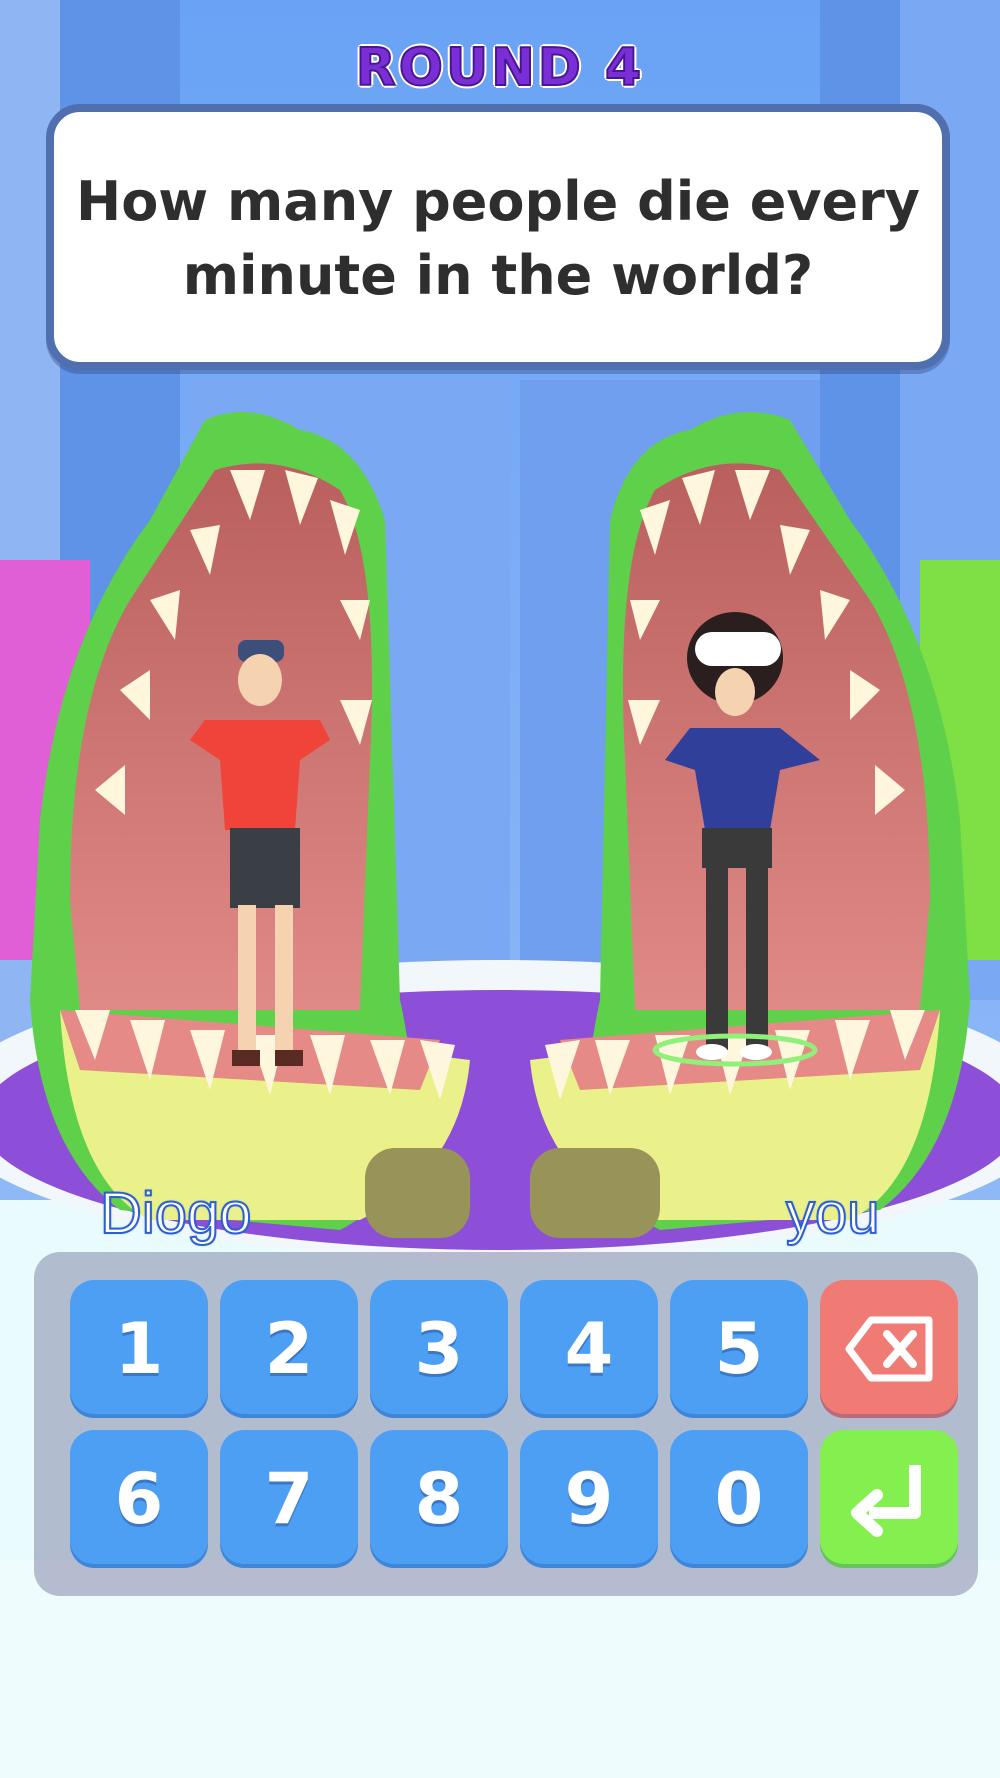 The width and height of the screenshot is (1000, 1778). What do you see at coordinates (738, 649) in the screenshot?
I see `empty-speech-bubble` at bounding box center [738, 649].